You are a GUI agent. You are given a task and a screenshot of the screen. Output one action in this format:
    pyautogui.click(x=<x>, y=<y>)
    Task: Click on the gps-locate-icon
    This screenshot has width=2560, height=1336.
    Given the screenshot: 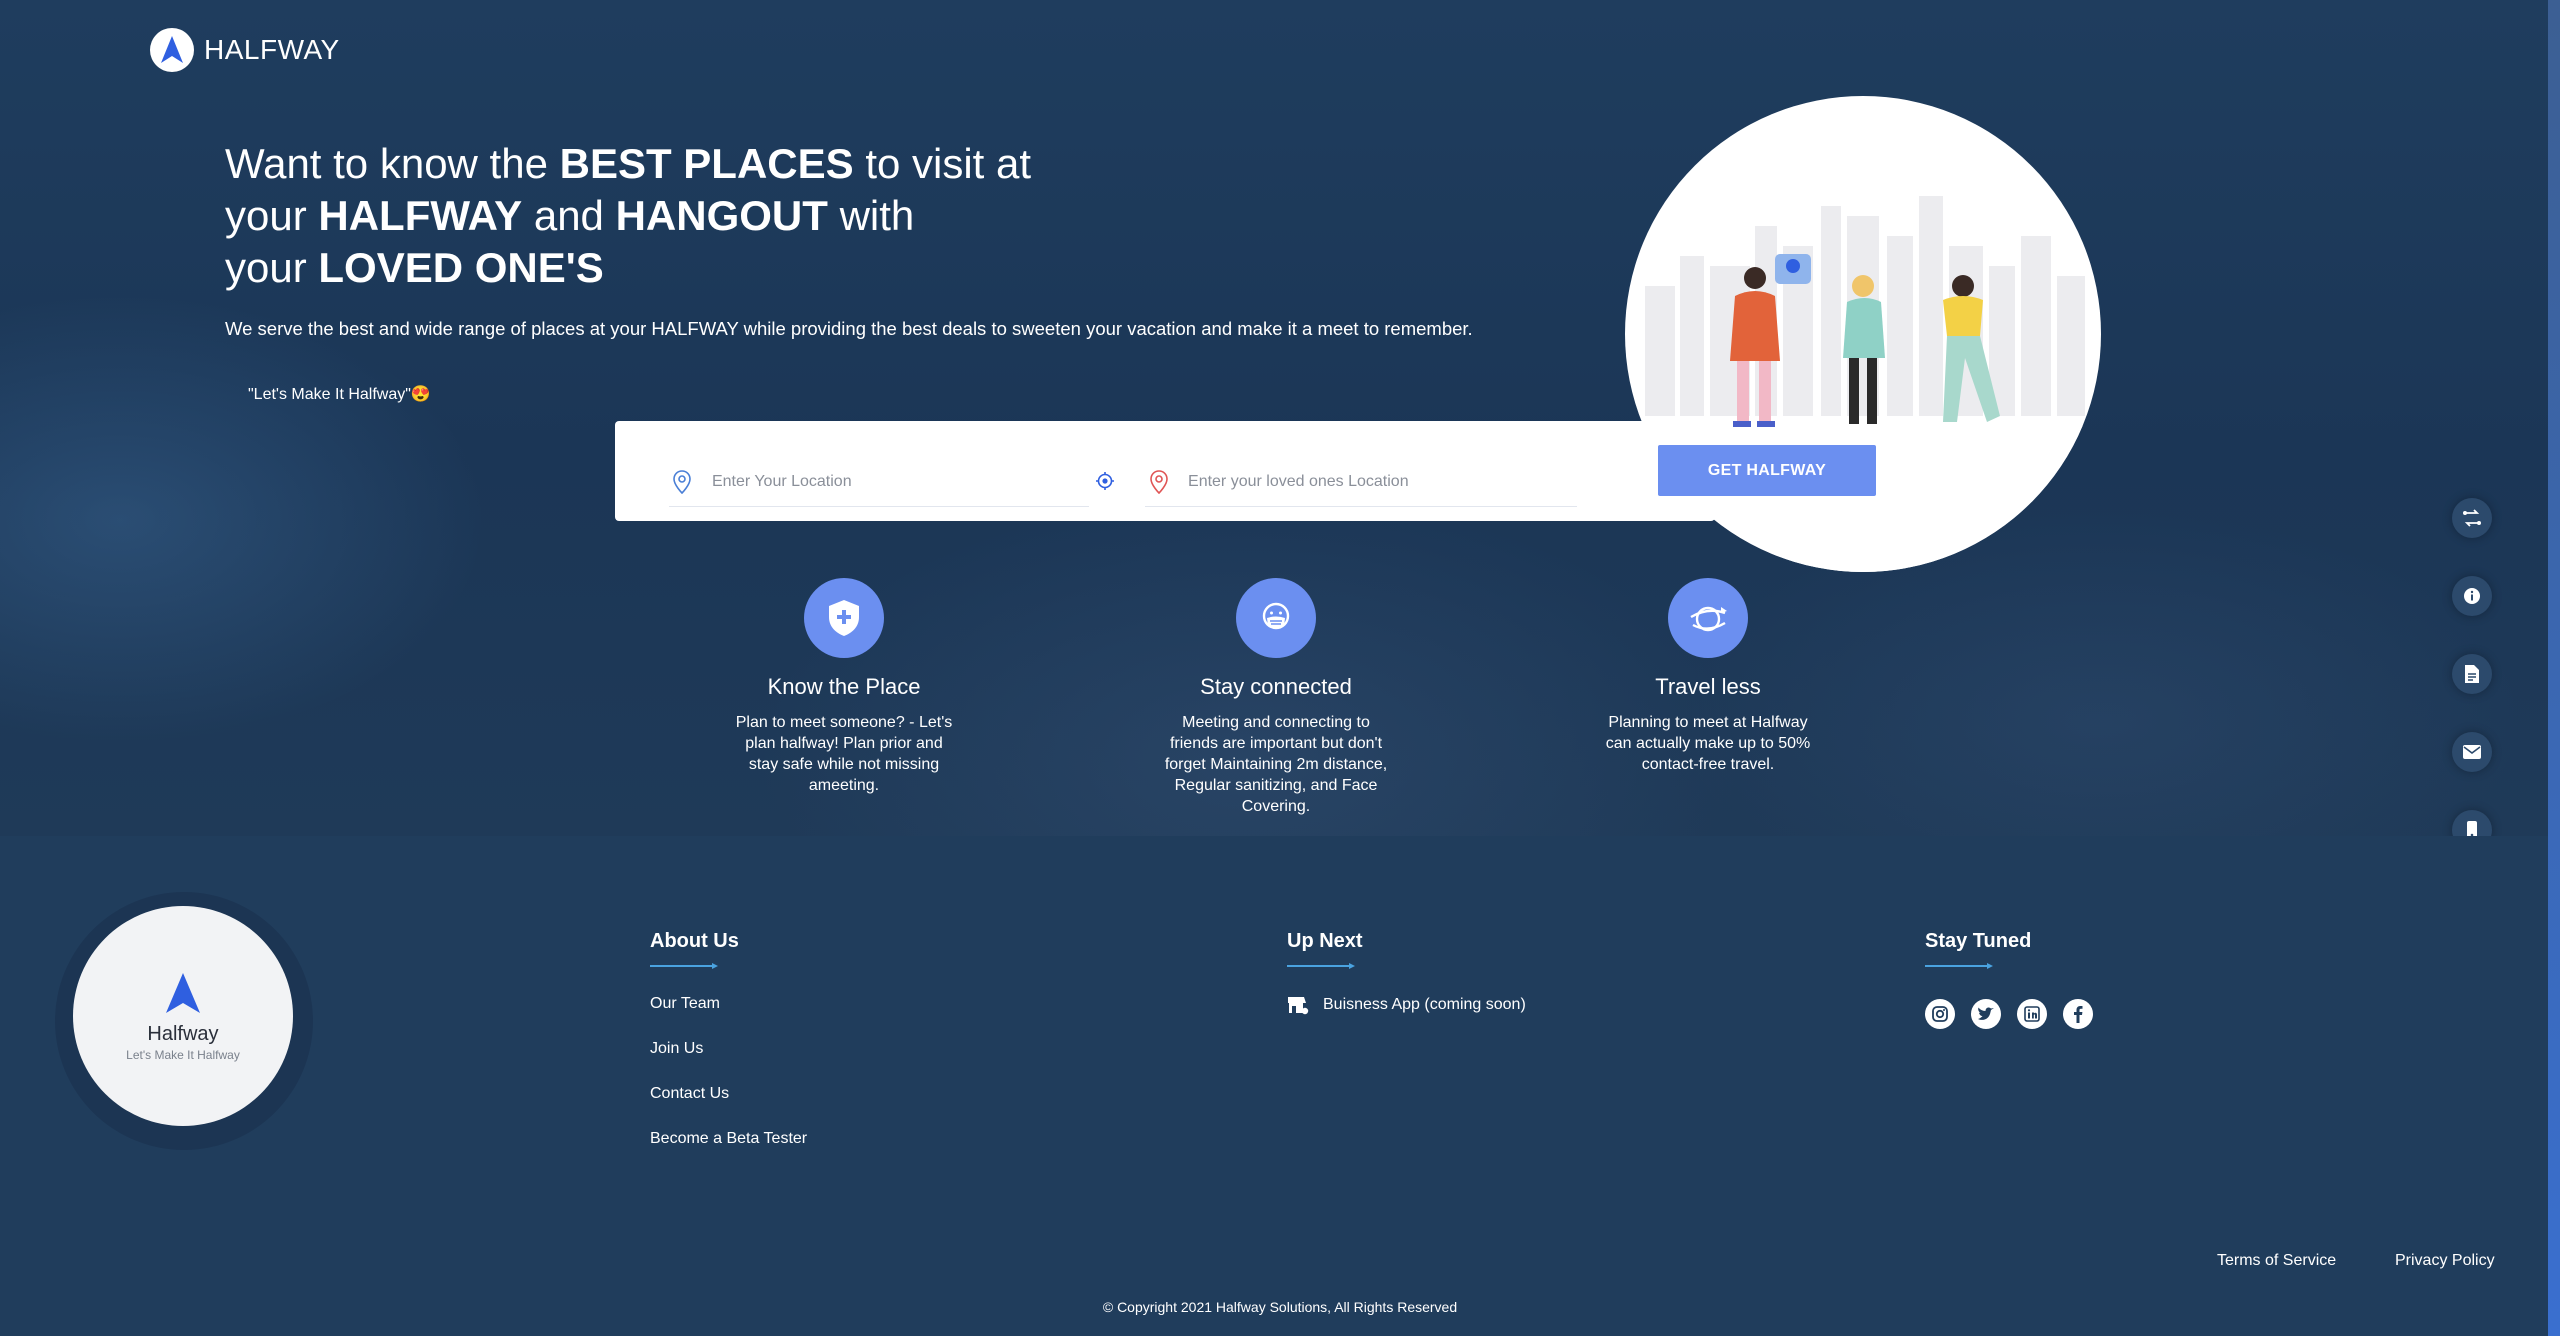 What is the action you would take?
    pyautogui.click(x=1105, y=481)
    